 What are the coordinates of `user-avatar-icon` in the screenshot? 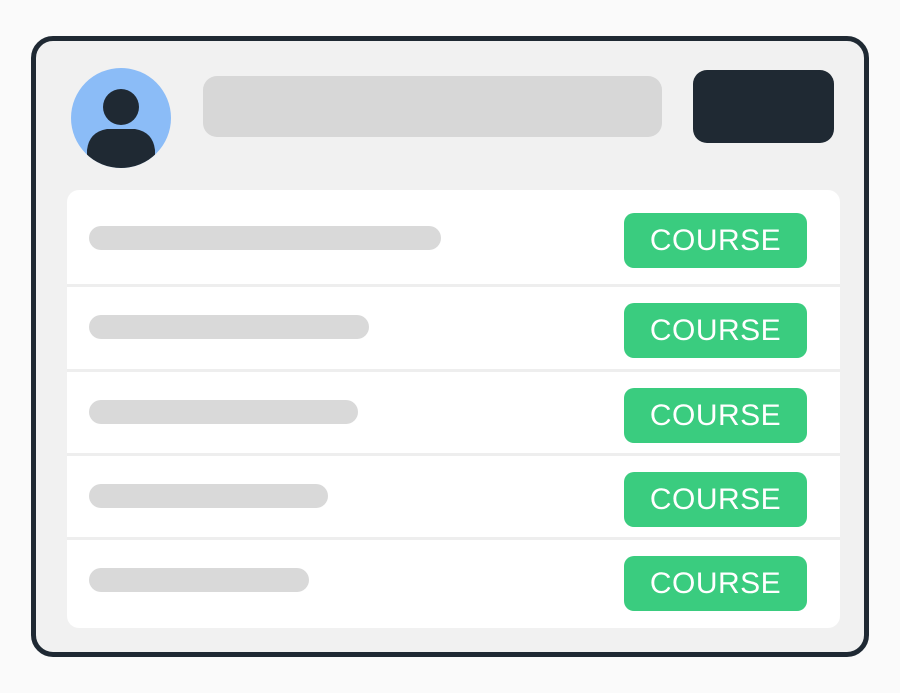 It's located at (121, 128).